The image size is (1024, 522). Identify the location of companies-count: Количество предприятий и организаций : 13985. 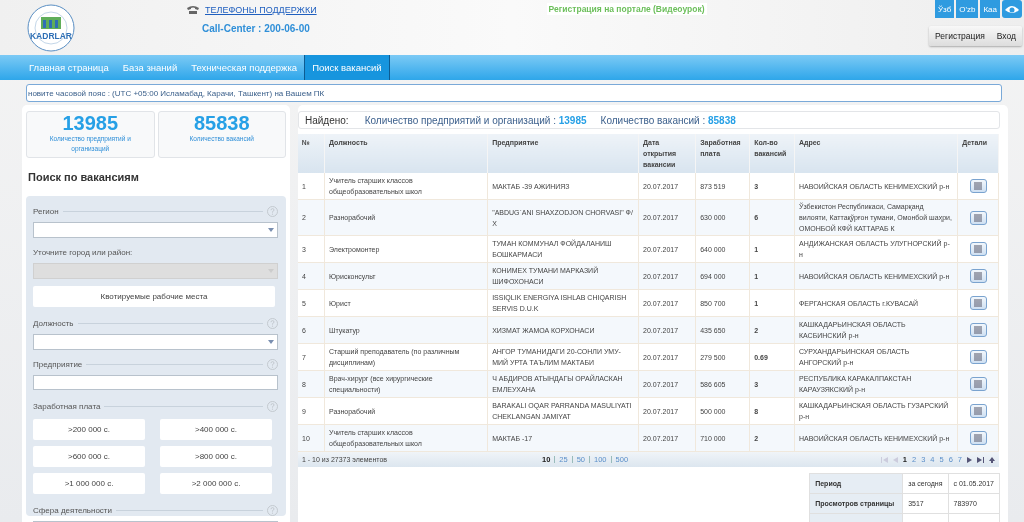
(475, 120).